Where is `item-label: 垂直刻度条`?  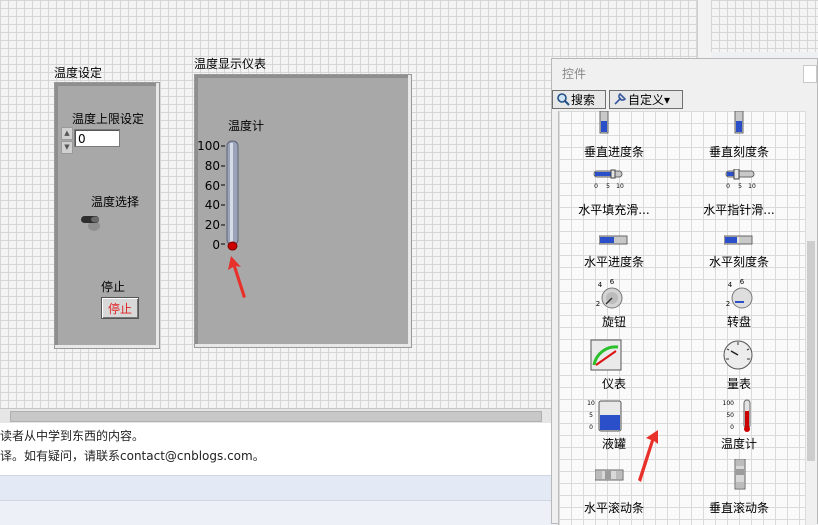 item-label: 垂直刻度条 is located at coordinates (738, 152).